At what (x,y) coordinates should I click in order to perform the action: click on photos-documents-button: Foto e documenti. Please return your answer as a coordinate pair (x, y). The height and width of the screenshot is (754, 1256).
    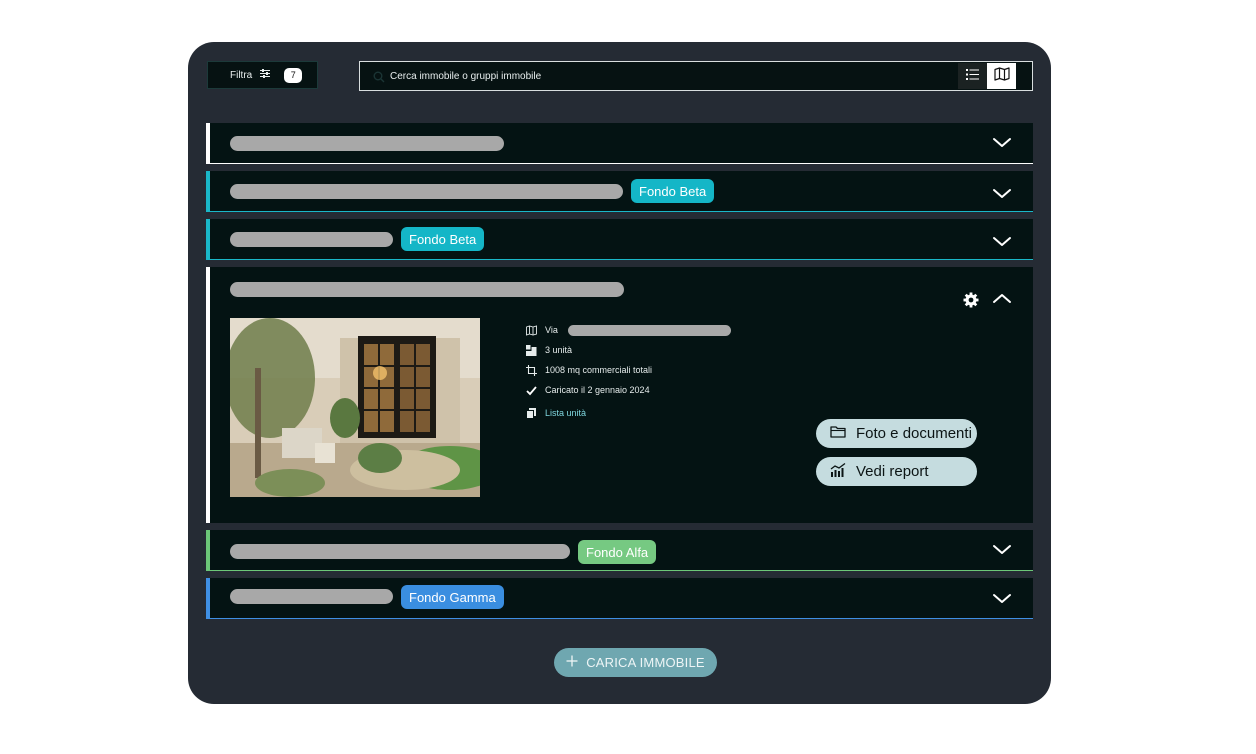
    Looking at the image, I should click on (896, 433).